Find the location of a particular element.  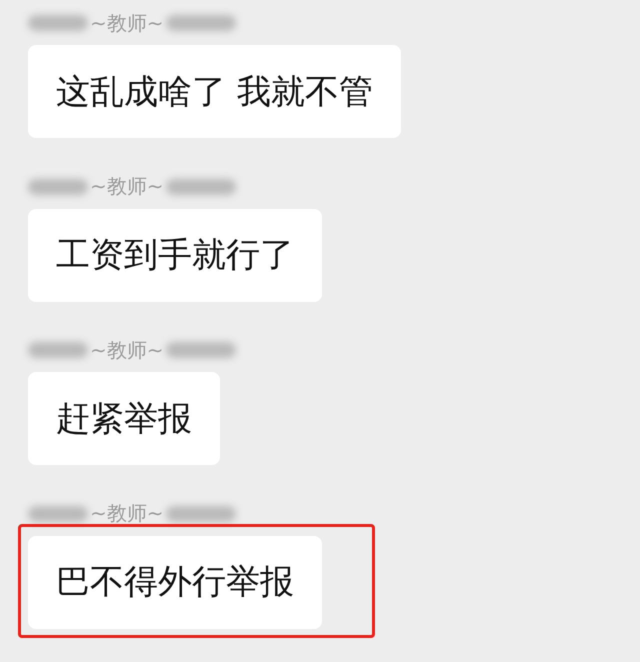

message-bubble: 工资到手就行了 is located at coordinates (175, 255).